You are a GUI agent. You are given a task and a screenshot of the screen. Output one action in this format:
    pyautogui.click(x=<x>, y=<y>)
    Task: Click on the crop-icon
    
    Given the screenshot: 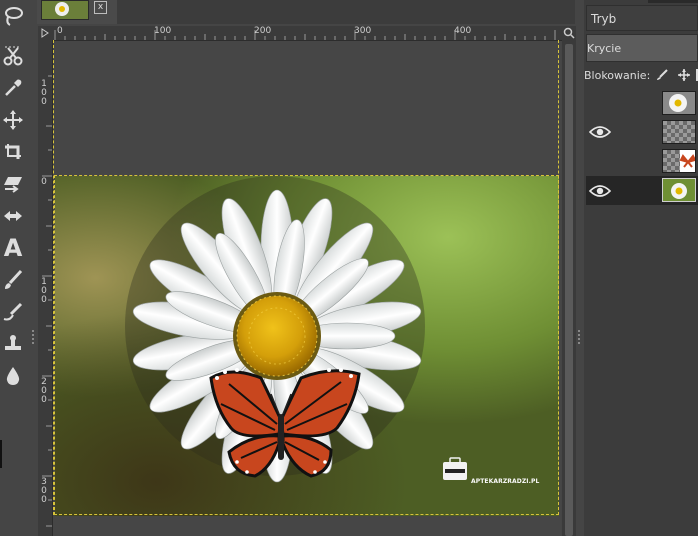 What is the action you would take?
    pyautogui.click(x=13, y=152)
    